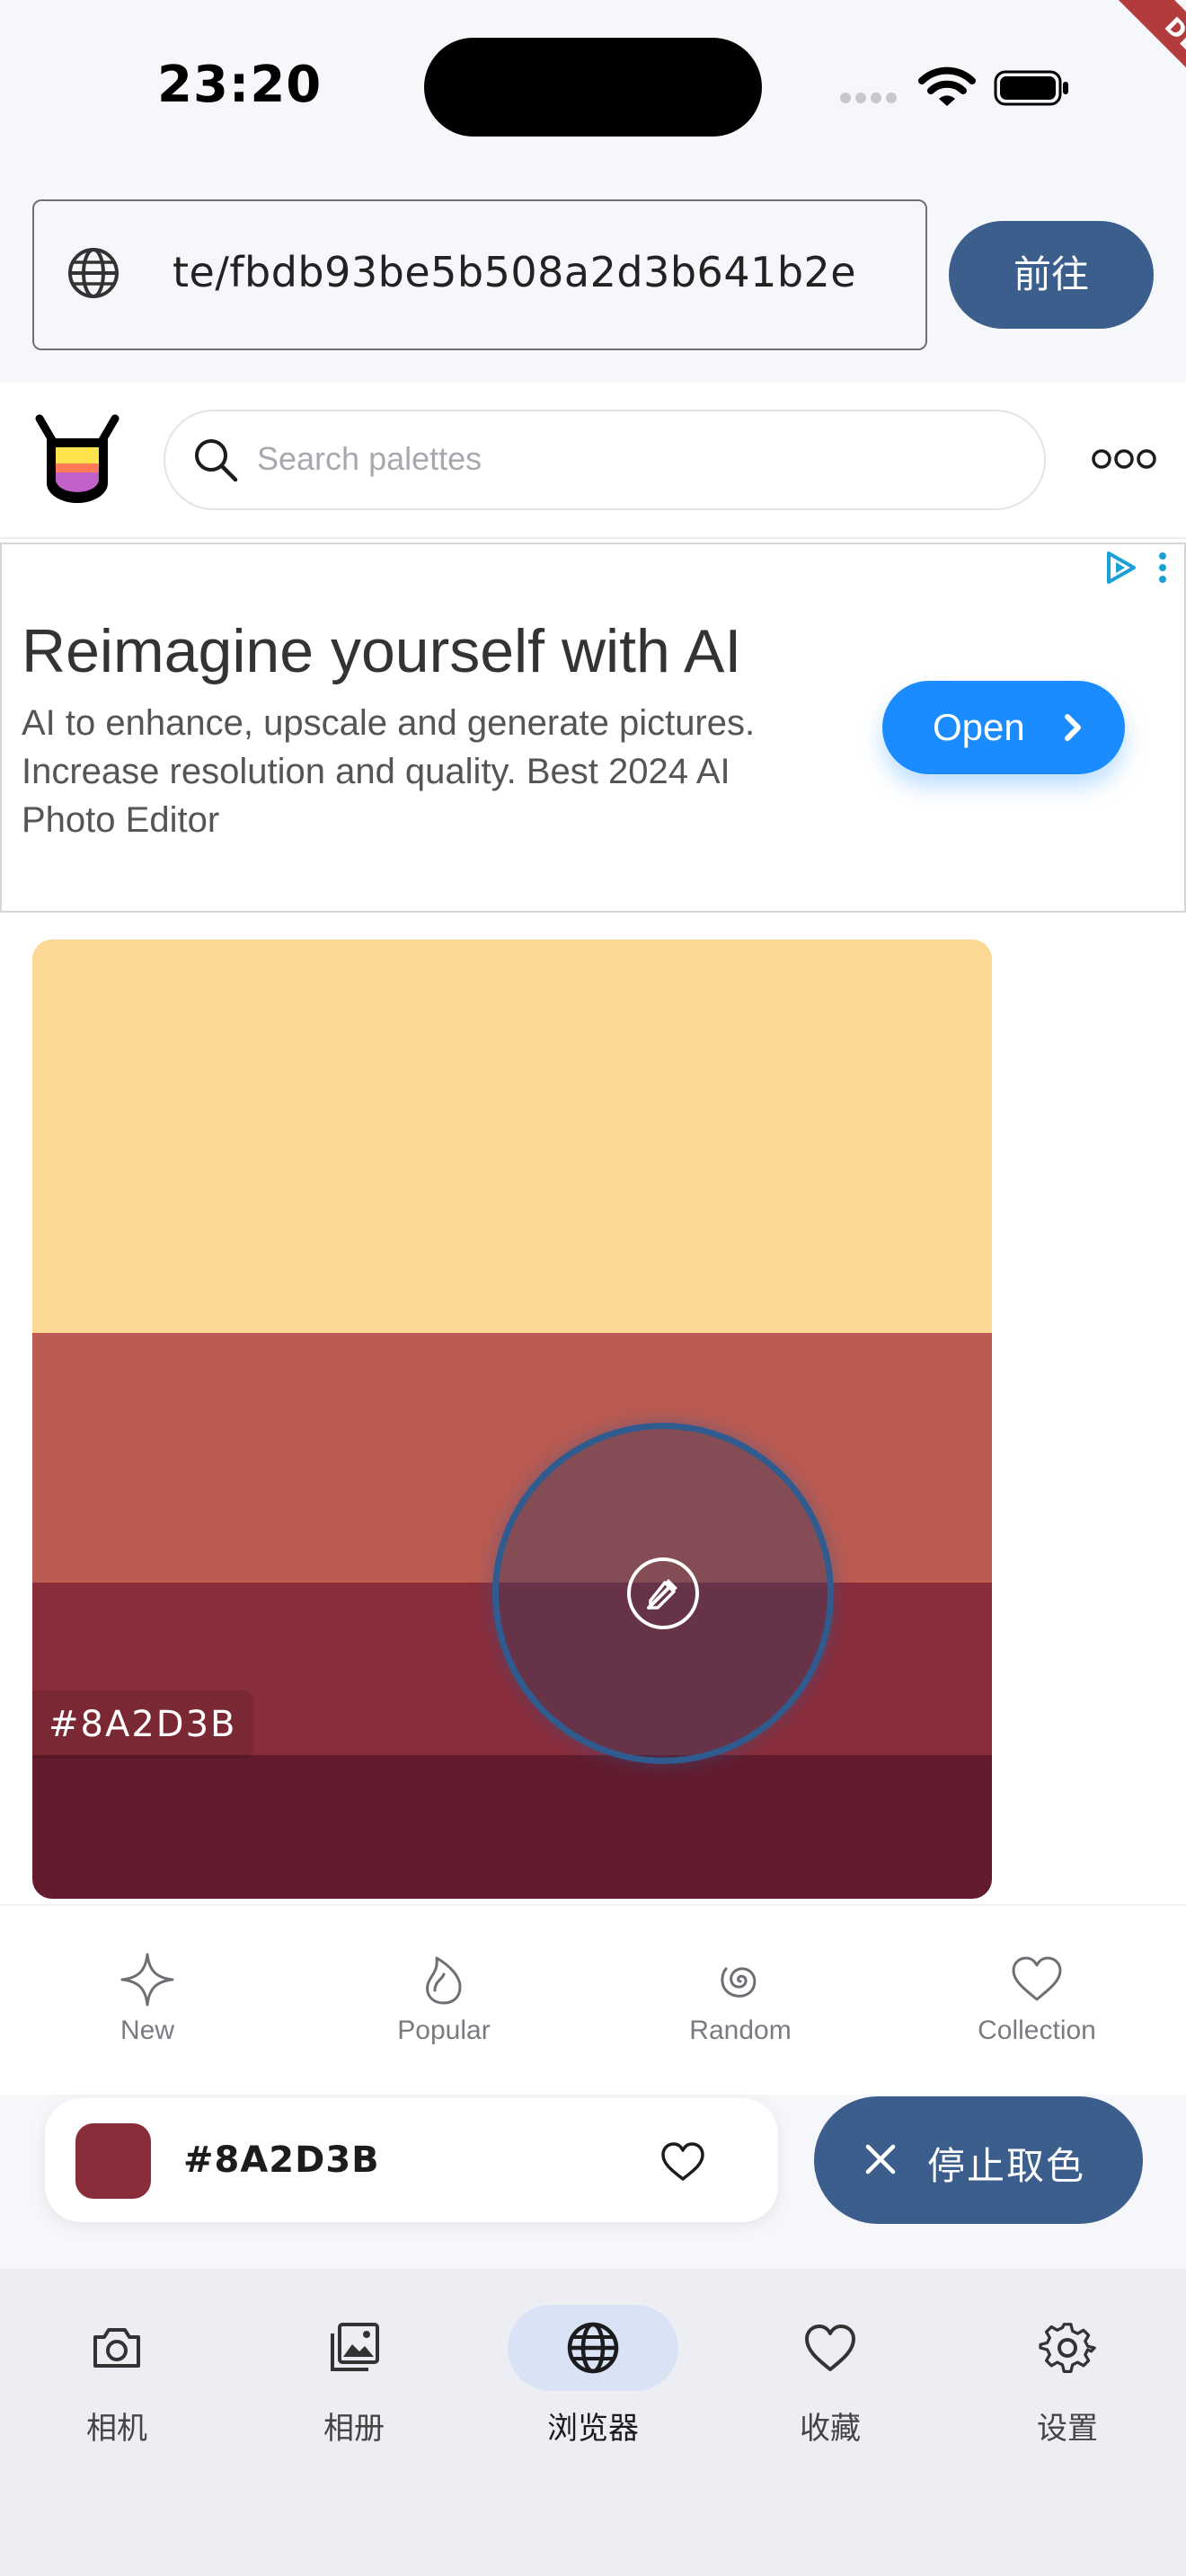  Describe the element at coordinates (146, 2030) in the screenshot. I see `site-tab-label: New` at that location.